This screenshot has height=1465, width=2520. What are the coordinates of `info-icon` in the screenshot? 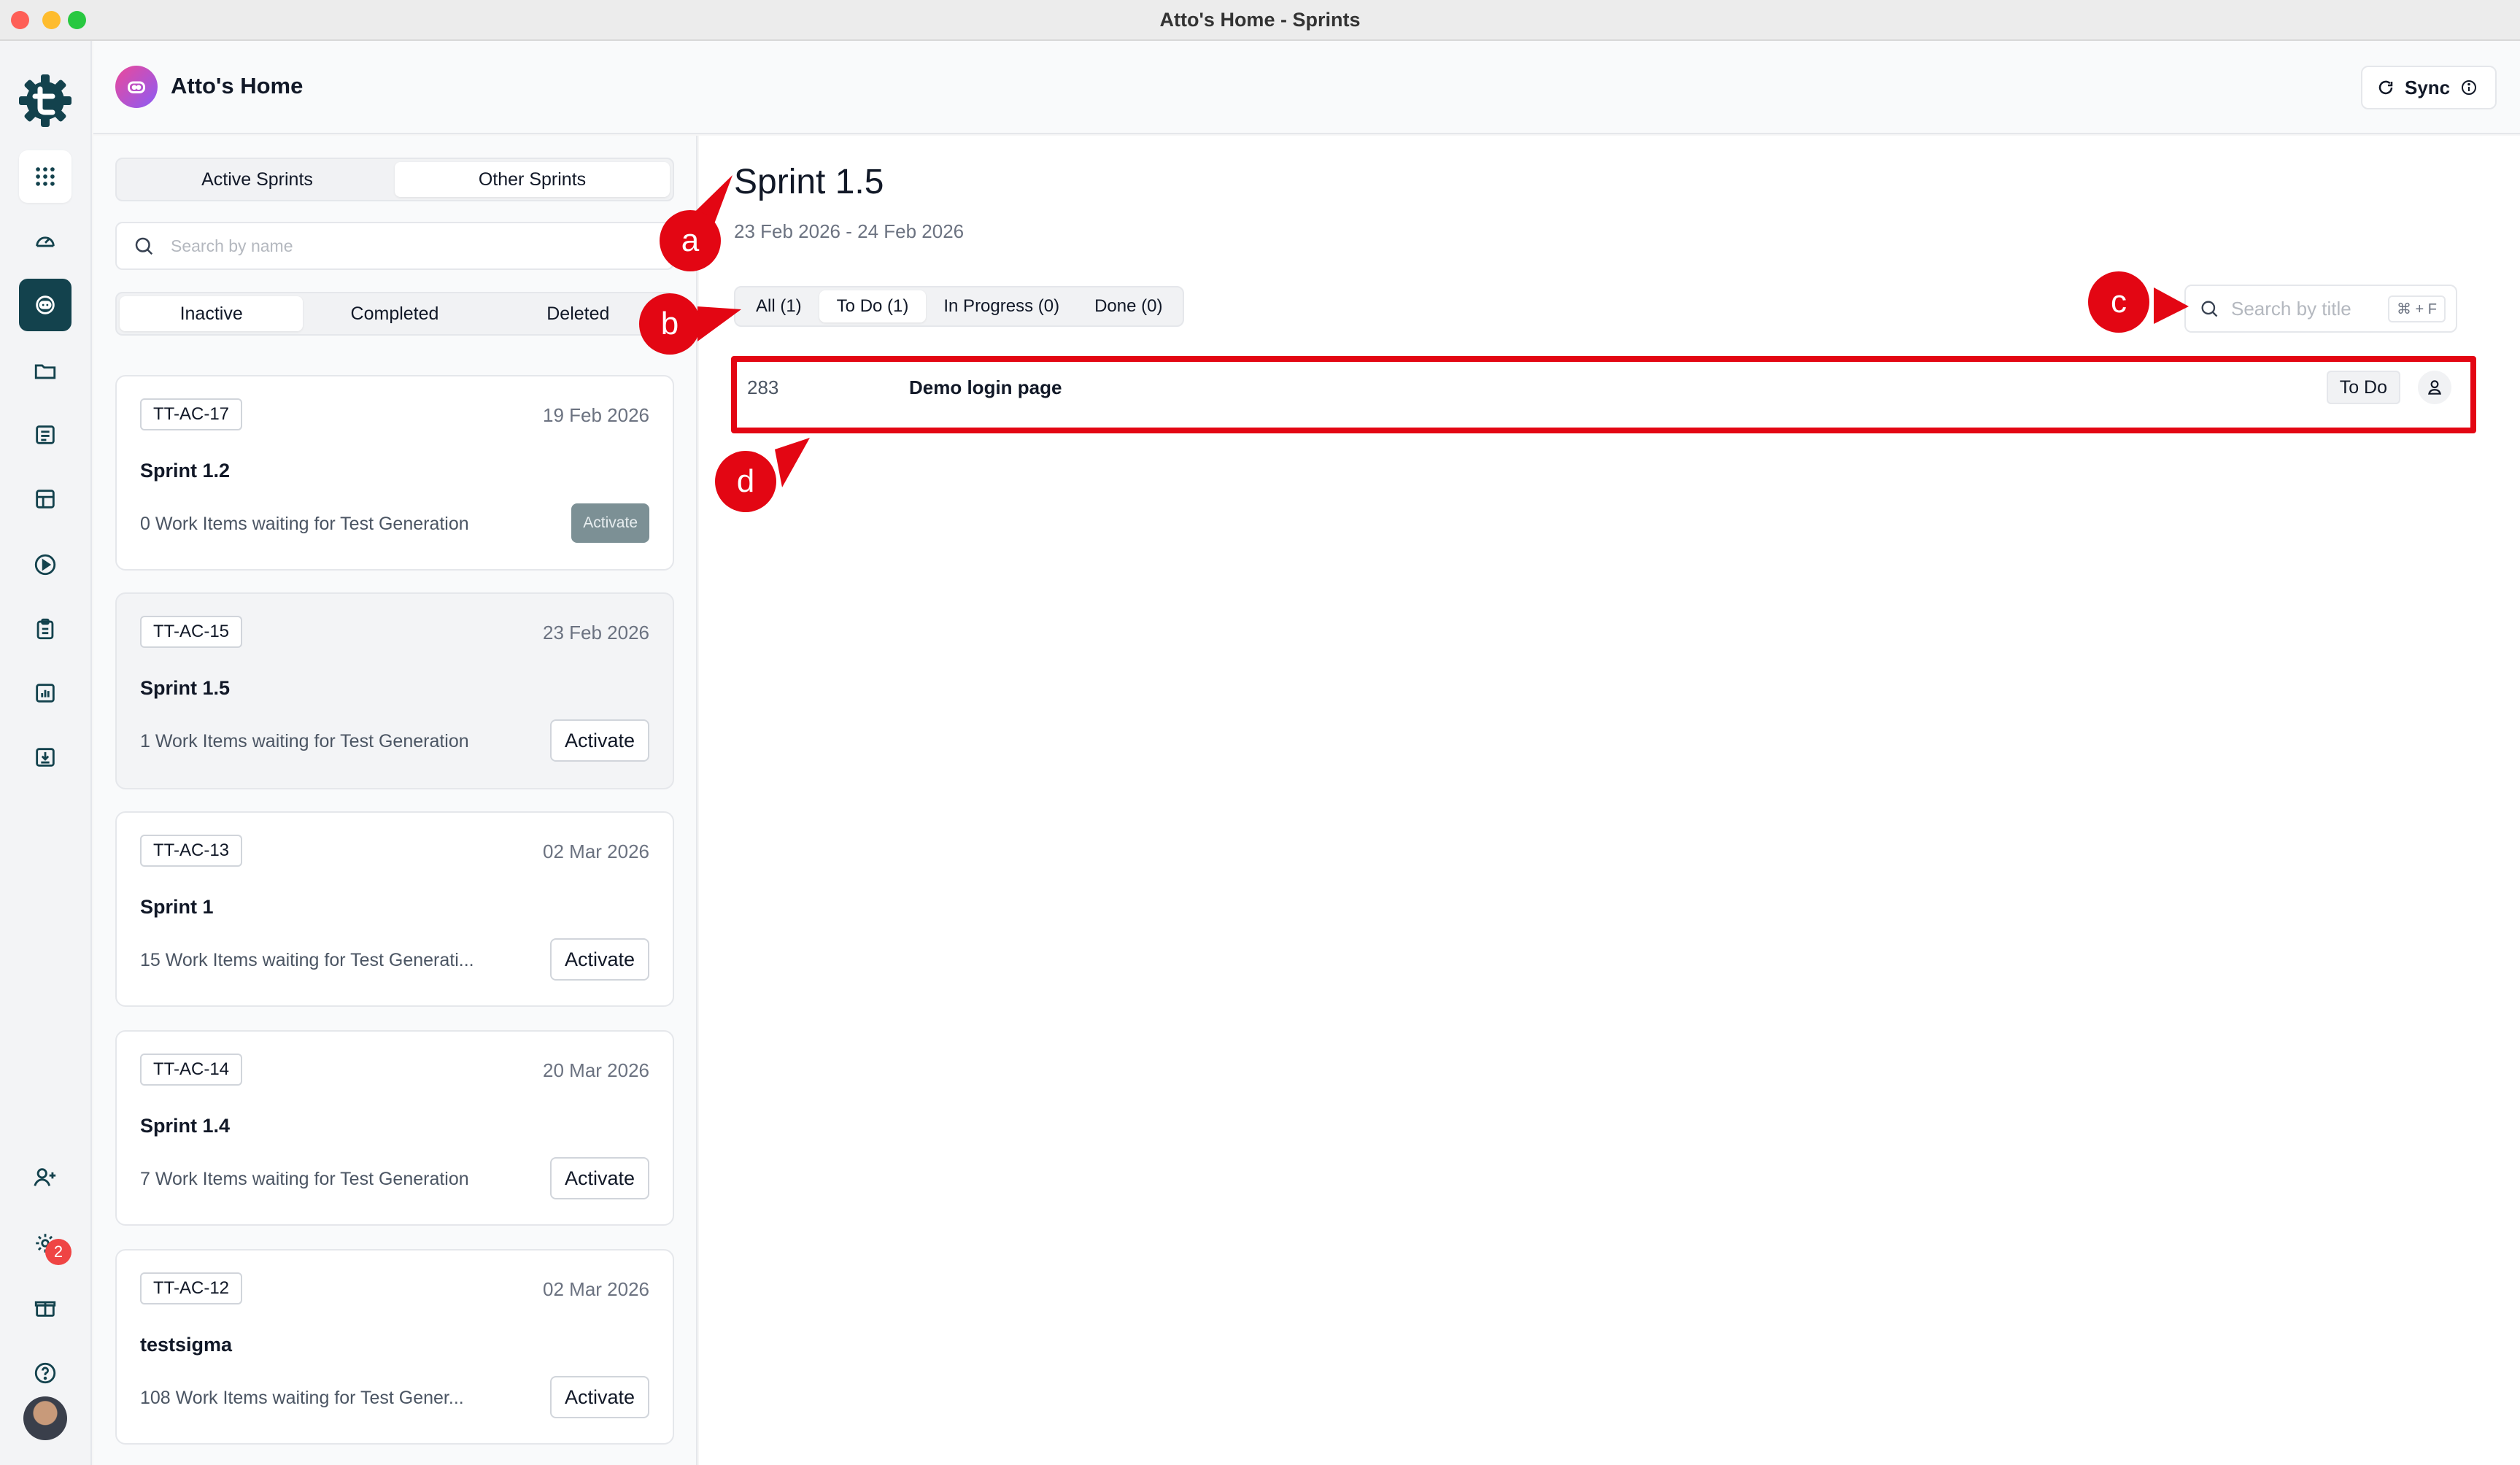 It's located at (2469, 87).